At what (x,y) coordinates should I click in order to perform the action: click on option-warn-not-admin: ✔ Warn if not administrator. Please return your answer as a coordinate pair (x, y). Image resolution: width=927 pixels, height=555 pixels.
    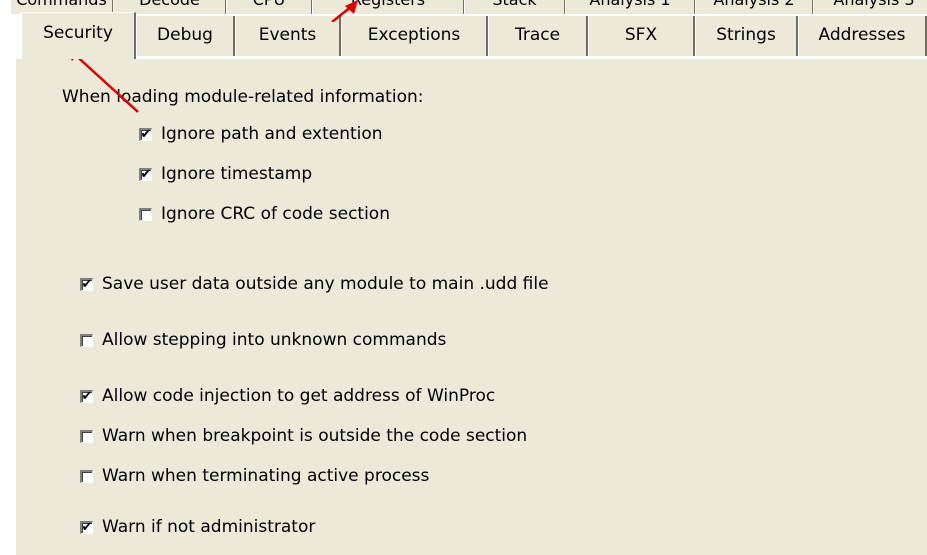
    Looking at the image, I should click on (197, 527).